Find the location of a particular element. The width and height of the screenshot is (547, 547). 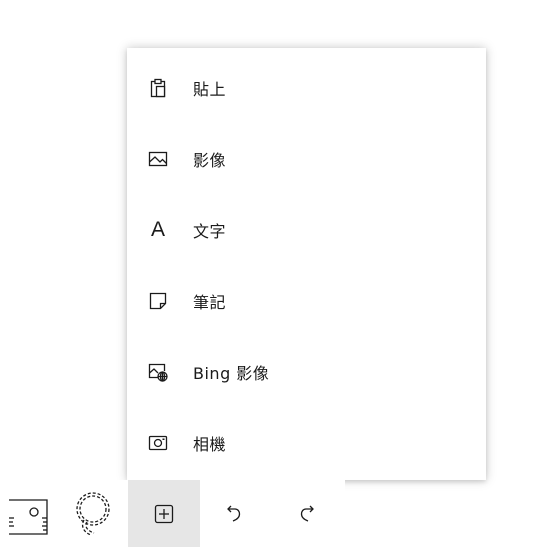

menu-item-label: 相機 is located at coordinates (210, 444).